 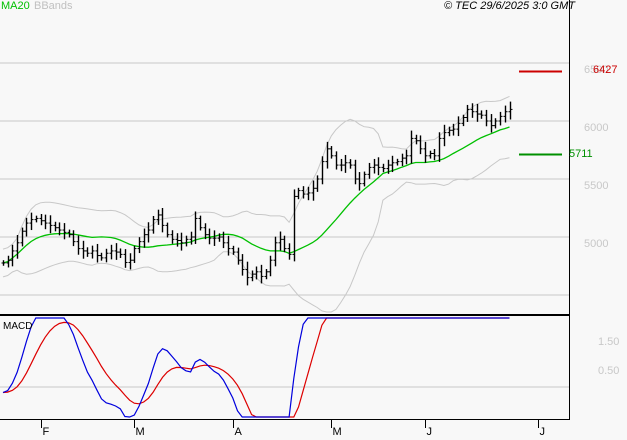 I want to click on price-axis-label: 5500, so click(x=596, y=186).